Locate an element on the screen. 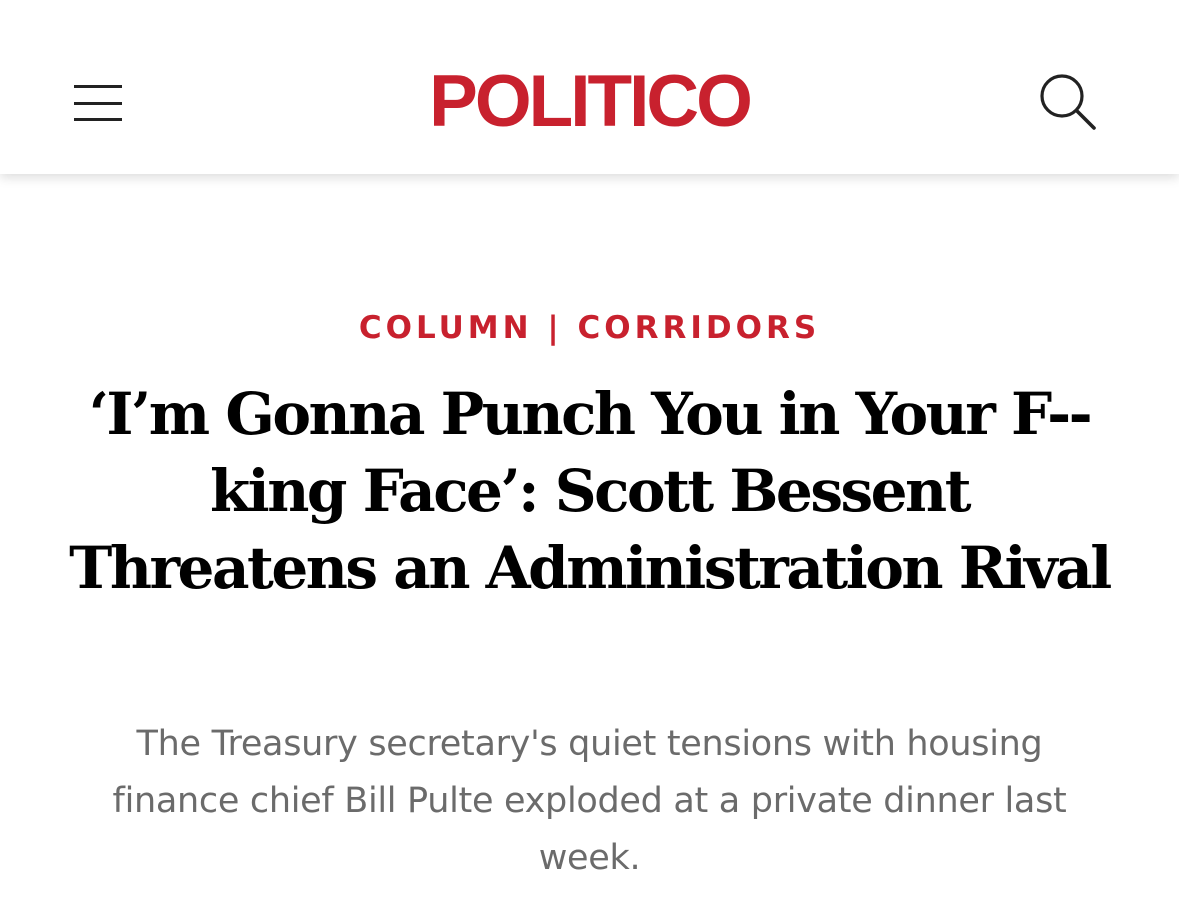 This screenshot has width=1179, height=913. article-kicker: COLUMN | CORRIDORS is located at coordinates (589, 328).